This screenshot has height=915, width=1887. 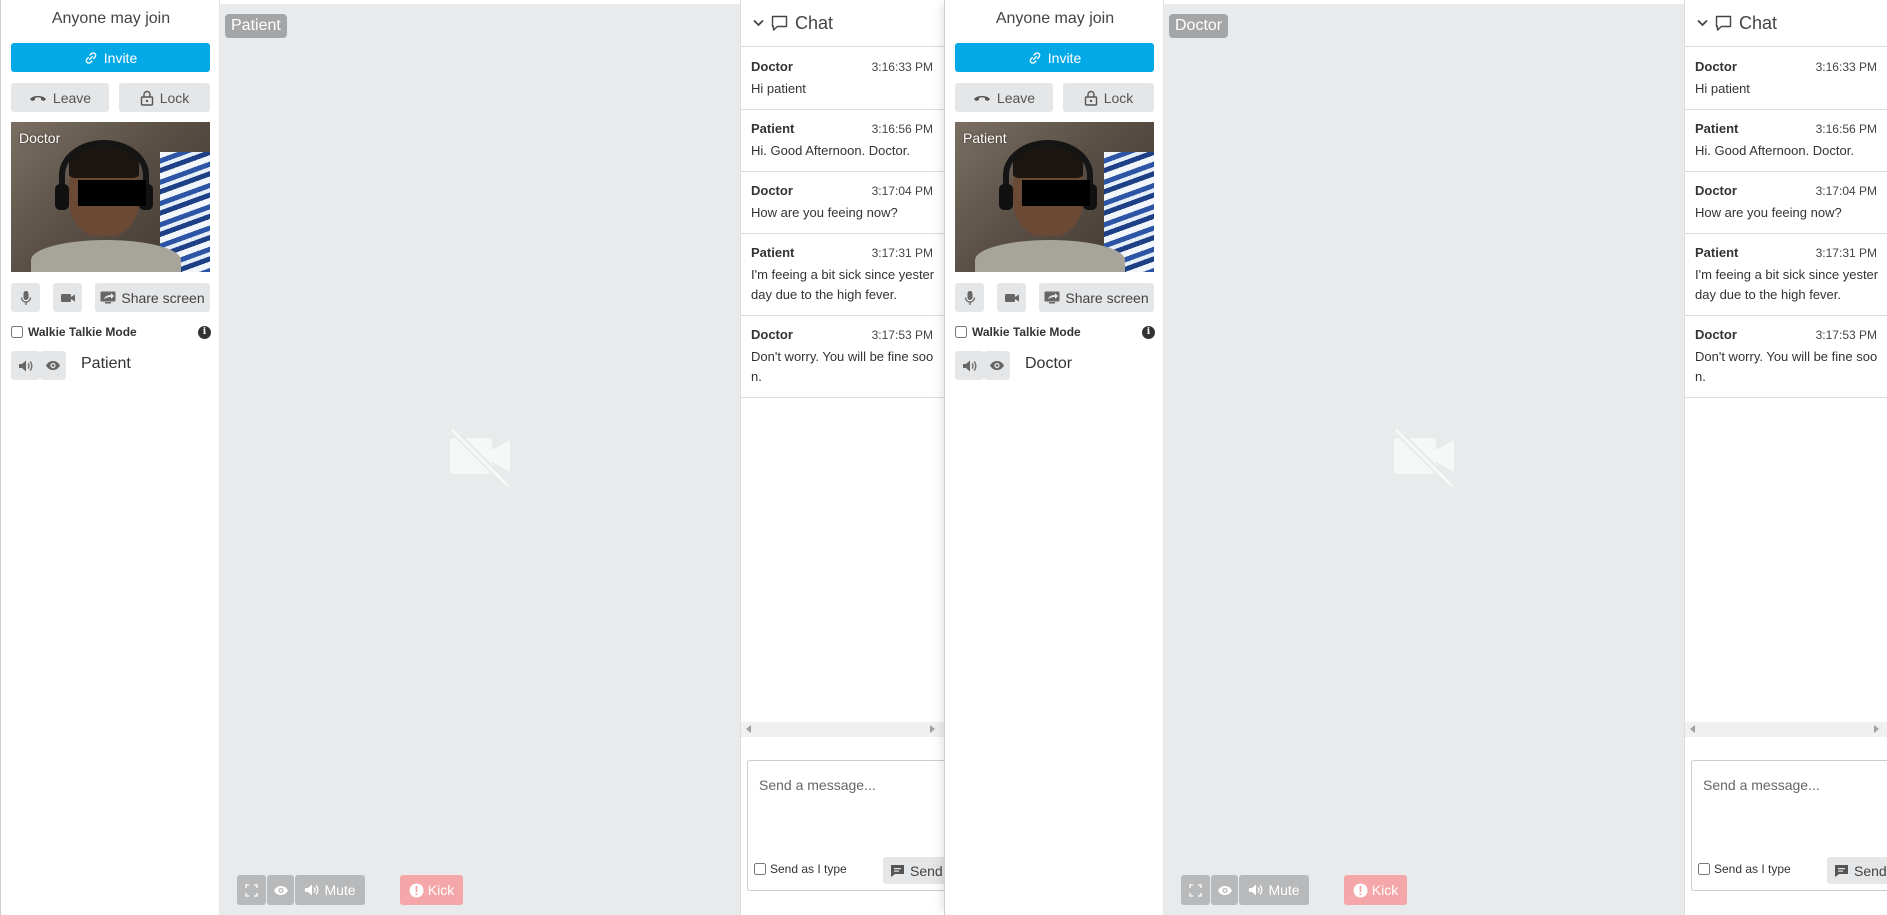 I want to click on mute-label: Mute, so click(x=1284, y=890).